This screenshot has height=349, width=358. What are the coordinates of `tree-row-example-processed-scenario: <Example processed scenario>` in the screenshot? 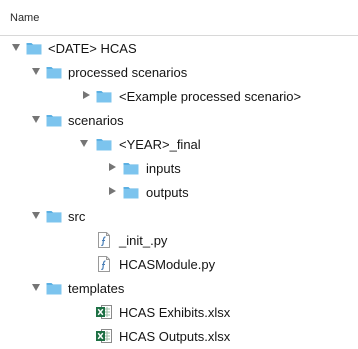 It's located at (179, 96).